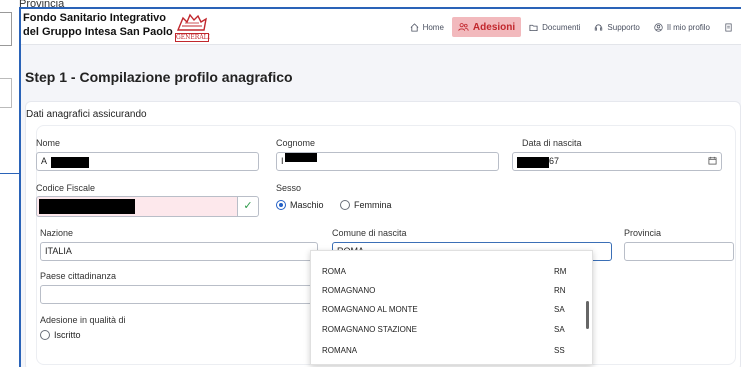 This screenshot has height=367, width=741. I want to click on nazione-field: ITALIA, so click(179, 251).